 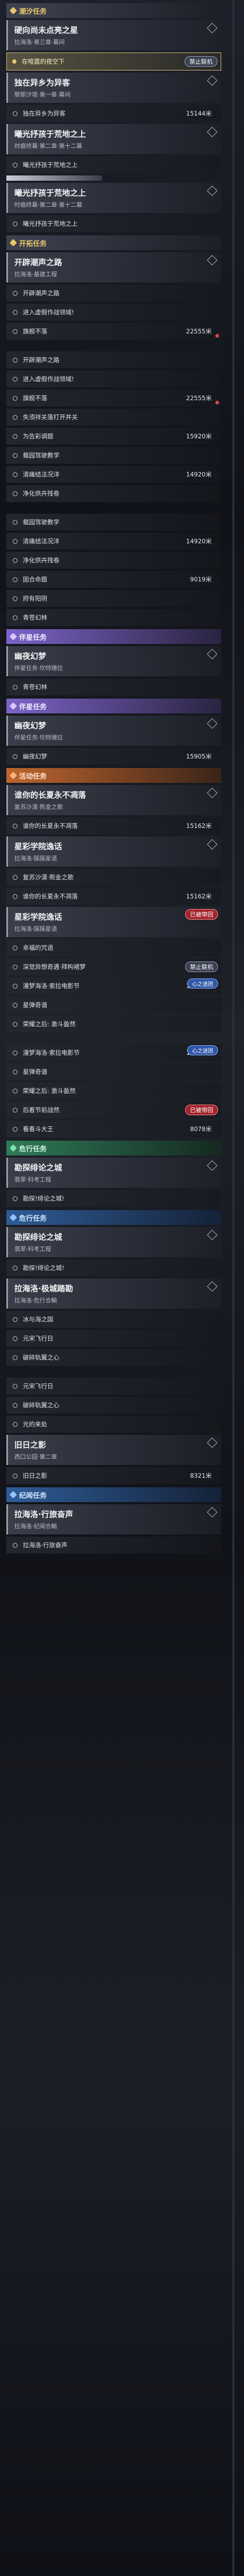 What do you see at coordinates (114, 88) in the screenshot?
I see `quest-header: 独在异乡为异客 黎那汐塔·第一章·幕间` at bounding box center [114, 88].